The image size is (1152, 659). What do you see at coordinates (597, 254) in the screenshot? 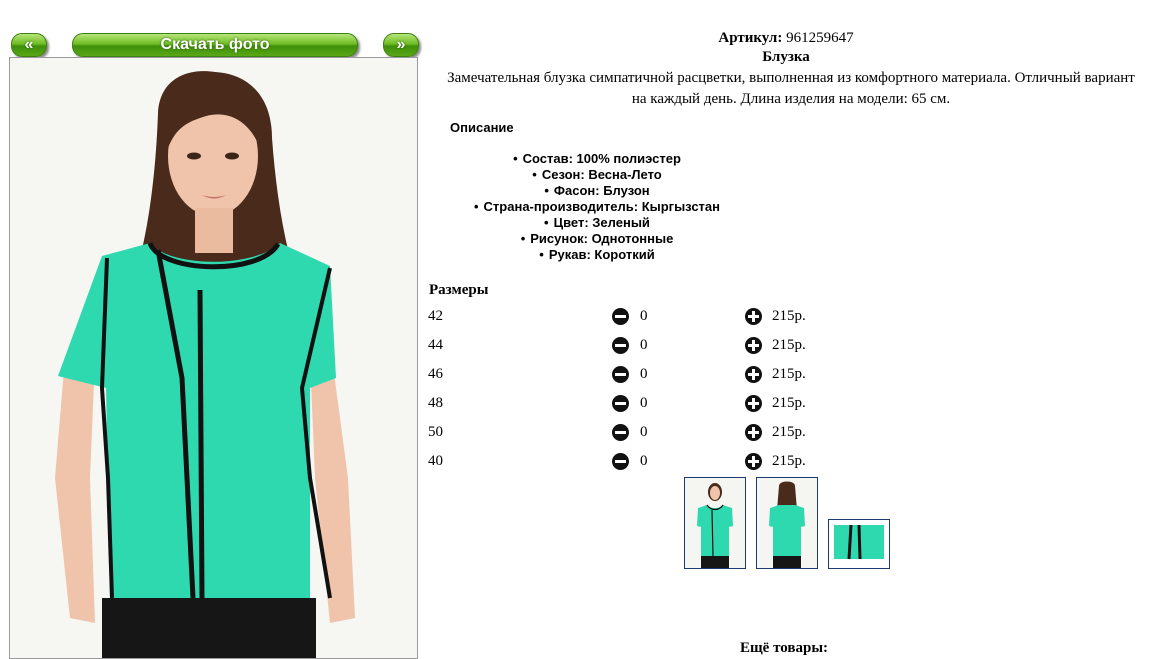
I see `property-item: • Рукав: Короткий` at bounding box center [597, 254].